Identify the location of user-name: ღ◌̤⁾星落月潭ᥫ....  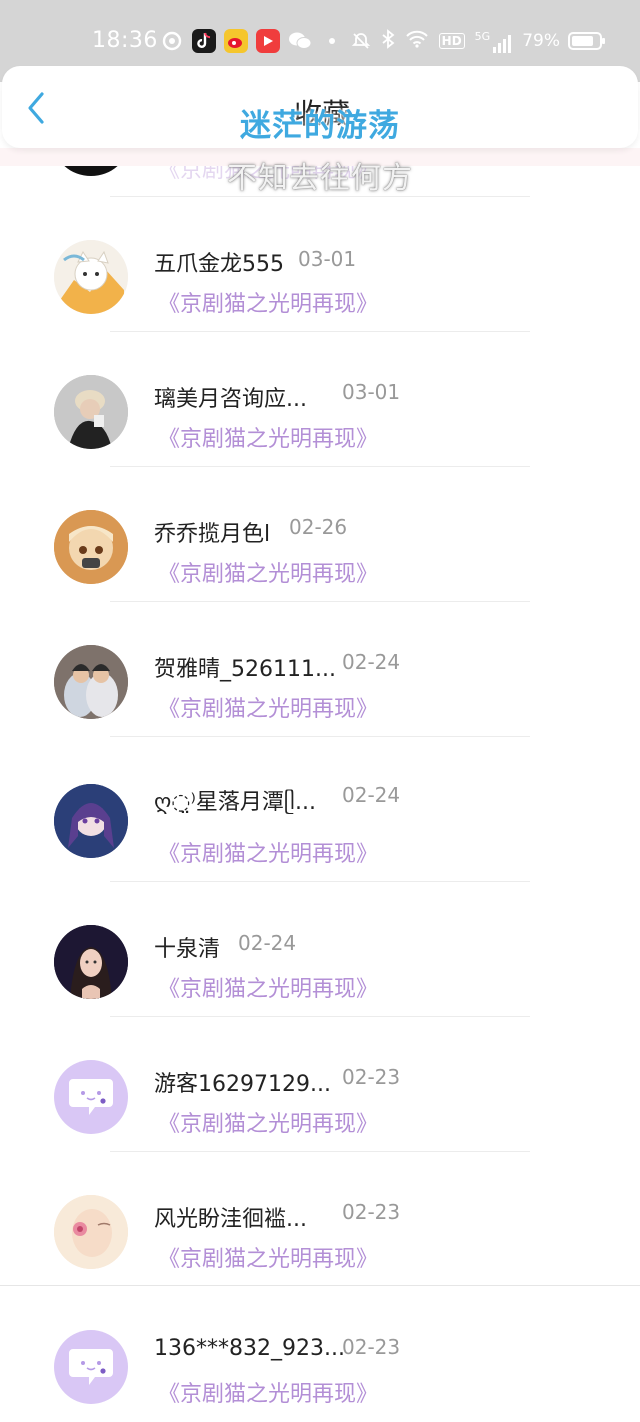
(235, 802).